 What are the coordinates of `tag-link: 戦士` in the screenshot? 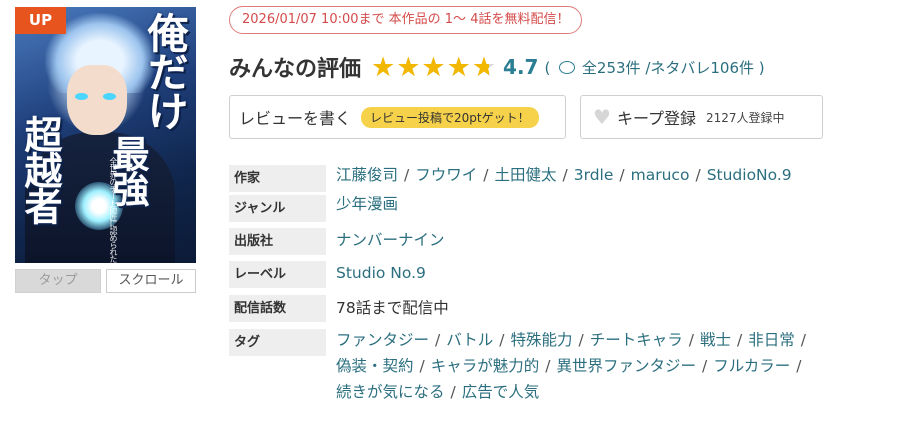 It's located at (715, 340).